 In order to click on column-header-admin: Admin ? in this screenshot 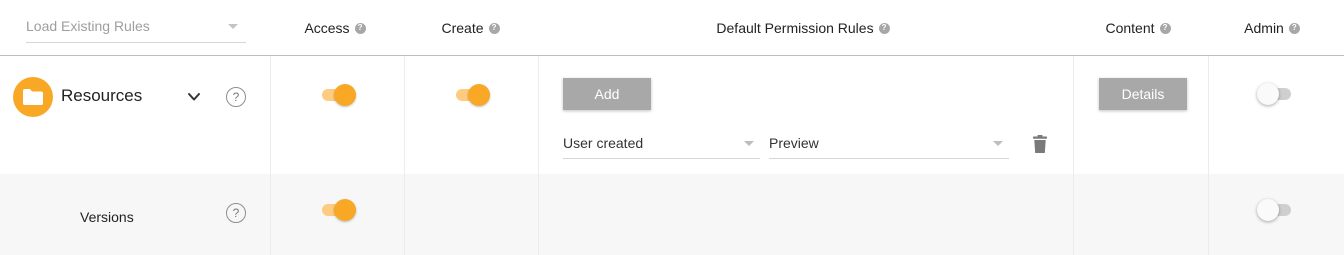, I will do `click(1272, 28)`.